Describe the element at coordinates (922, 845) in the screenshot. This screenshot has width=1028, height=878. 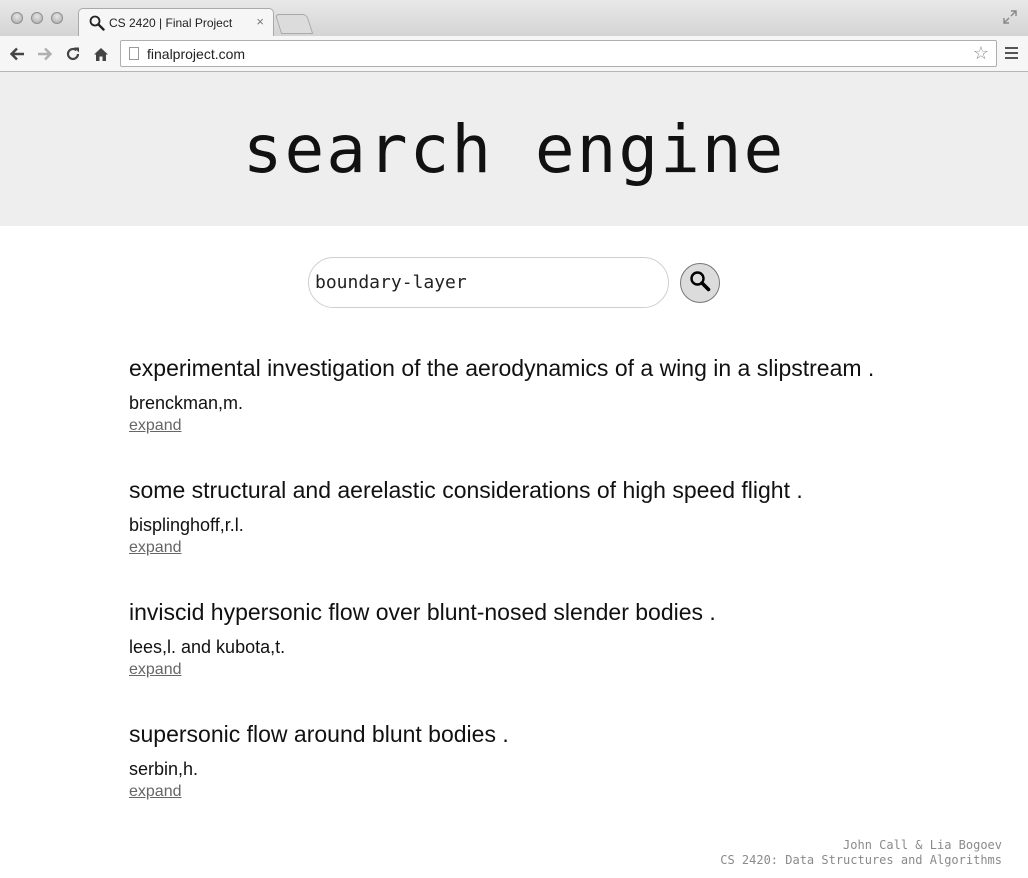
I see `footer-authors: John Call & Lia Bogoev` at that location.